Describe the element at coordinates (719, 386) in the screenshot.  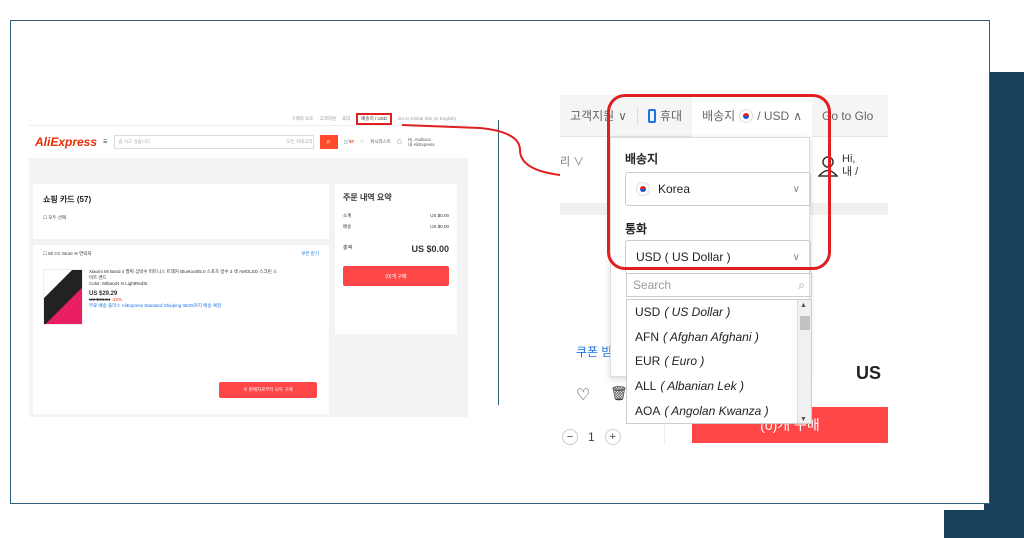
I see `currency-option-all: ALL( Albanian Lek )` at that location.